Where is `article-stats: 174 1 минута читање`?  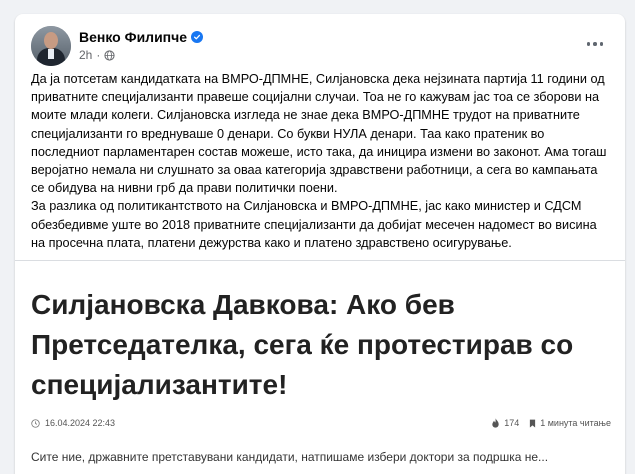
article-stats: 174 1 минута читање is located at coordinates (551, 423).